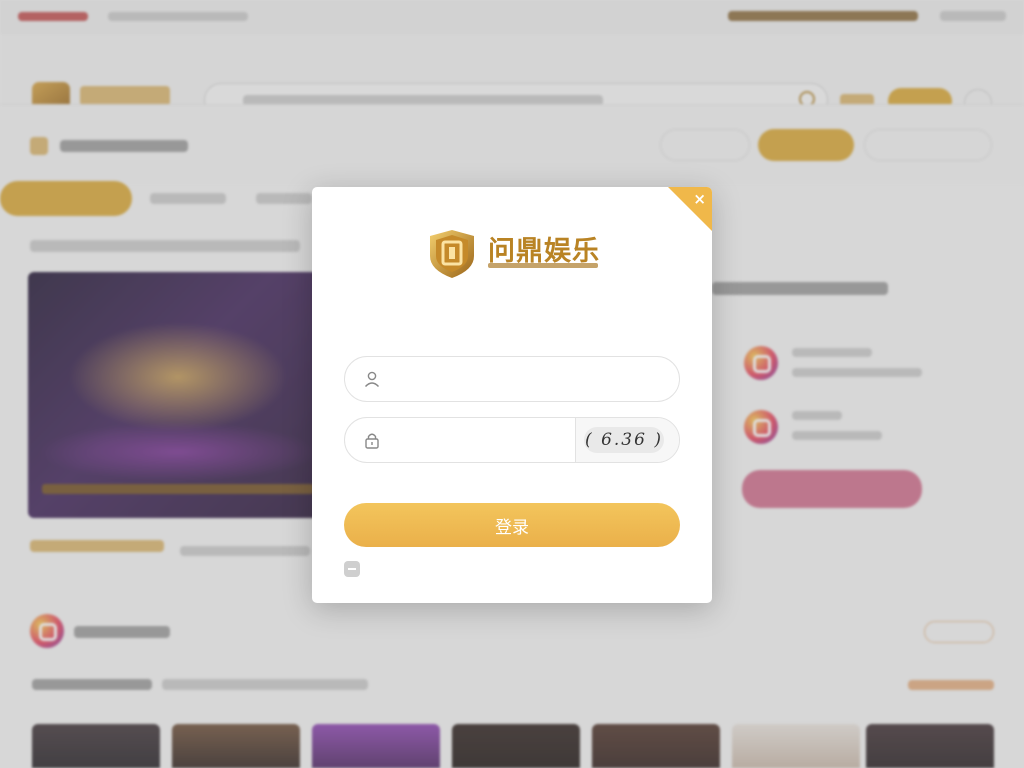 This screenshot has height=768, width=1024. What do you see at coordinates (512, 525) in the screenshot?
I see `login-button: 登录` at bounding box center [512, 525].